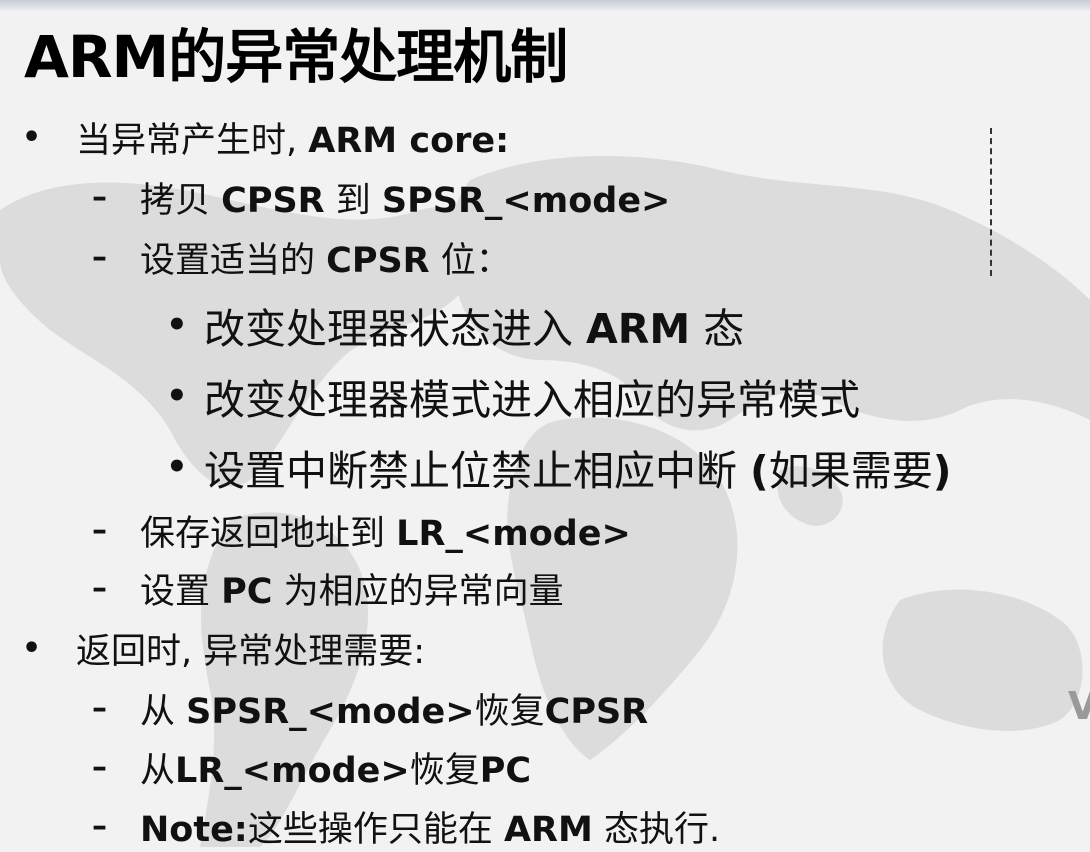  I want to click on list-item-text: 拷贝 CPSR 到 SPSR_<mode>, so click(405, 197).